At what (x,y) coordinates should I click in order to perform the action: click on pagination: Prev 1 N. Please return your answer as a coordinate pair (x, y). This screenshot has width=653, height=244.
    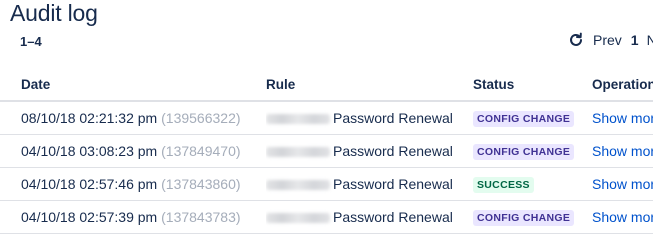
    Looking at the image, I should click on (610, 40).